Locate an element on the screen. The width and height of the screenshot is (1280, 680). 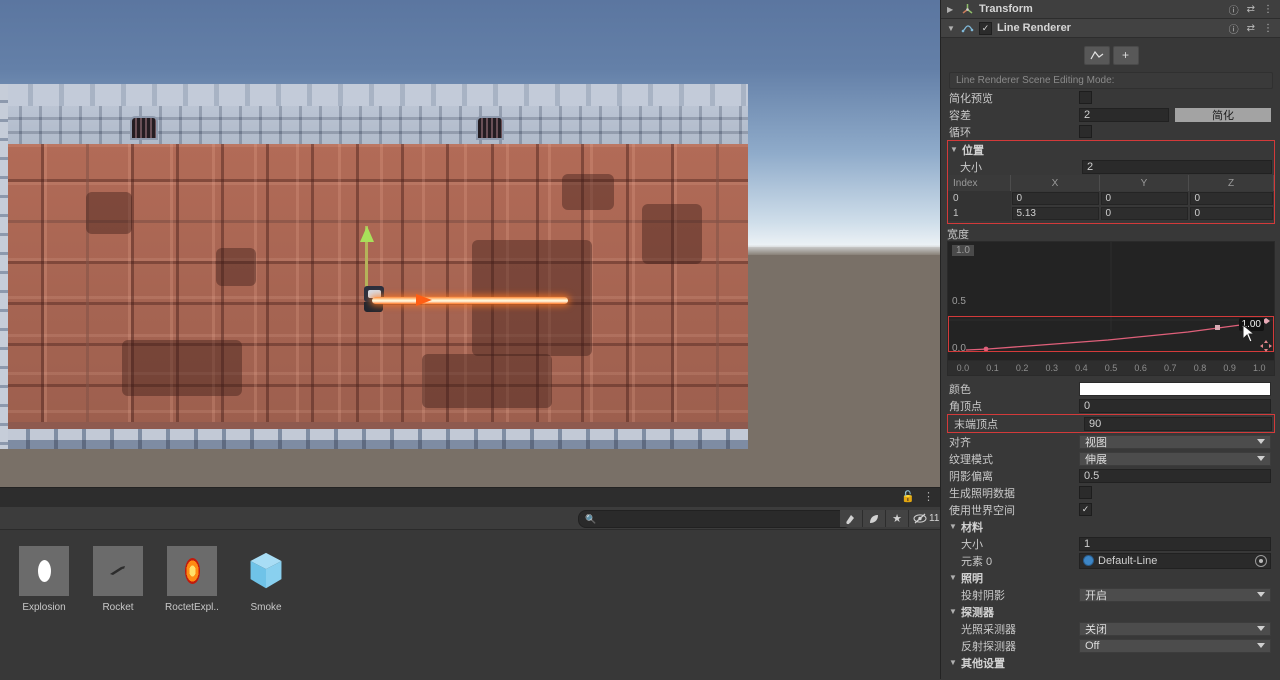
curve-edit-toolbar: + is located at coordinates (1110, 55).